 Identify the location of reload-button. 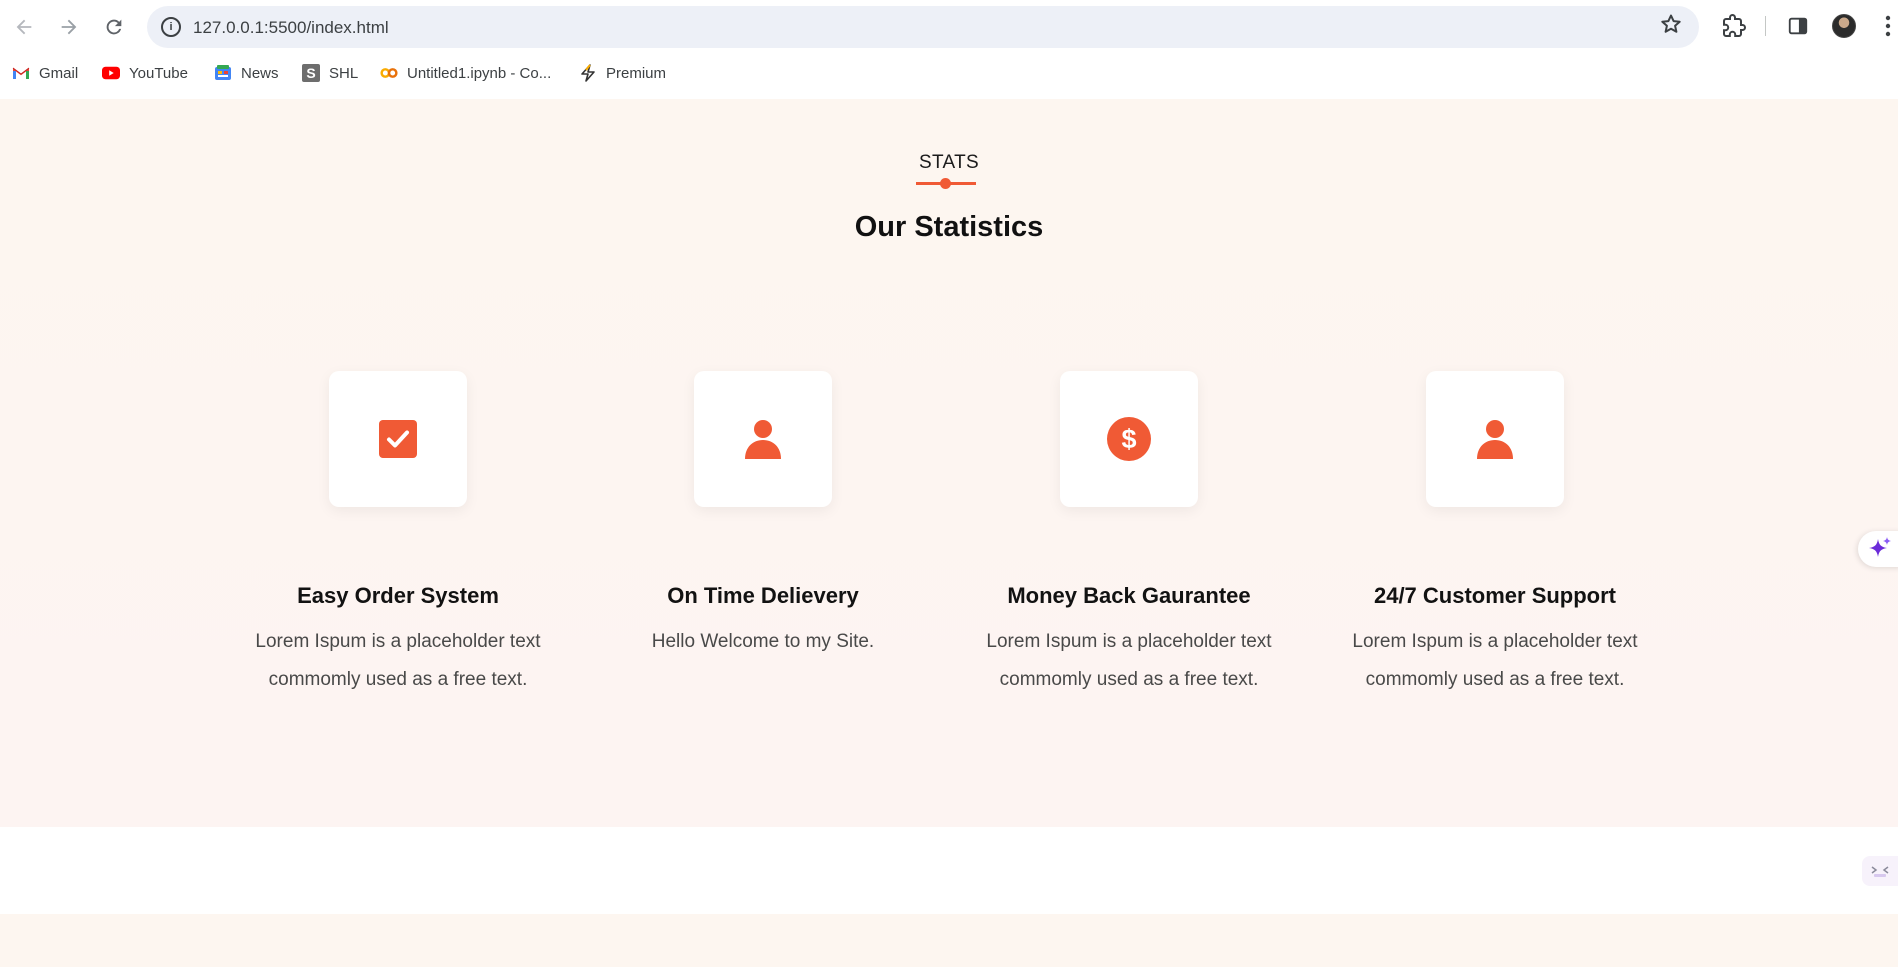
(114, 27).